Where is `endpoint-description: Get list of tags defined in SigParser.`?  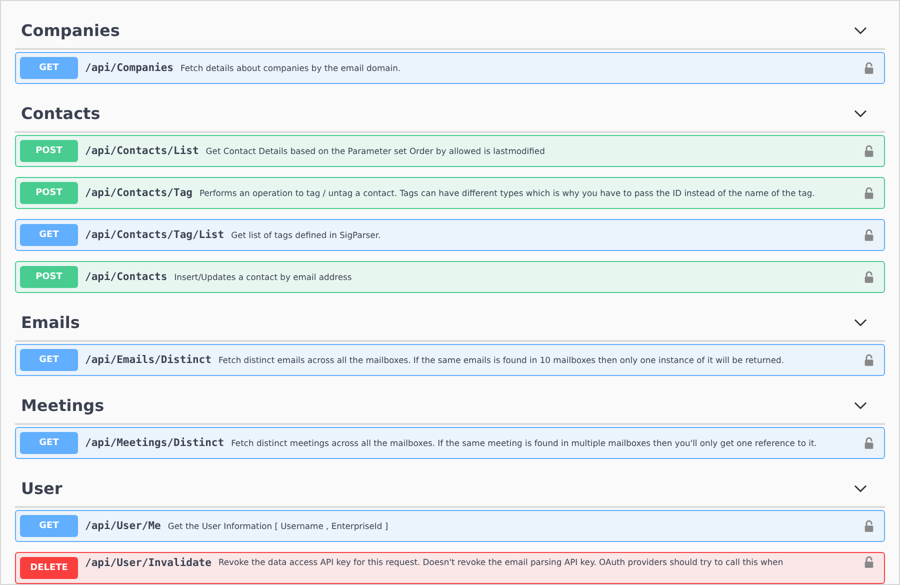 endpoint-description: Get list of tags defined in SigParser. is located at coordinates (306, 235).